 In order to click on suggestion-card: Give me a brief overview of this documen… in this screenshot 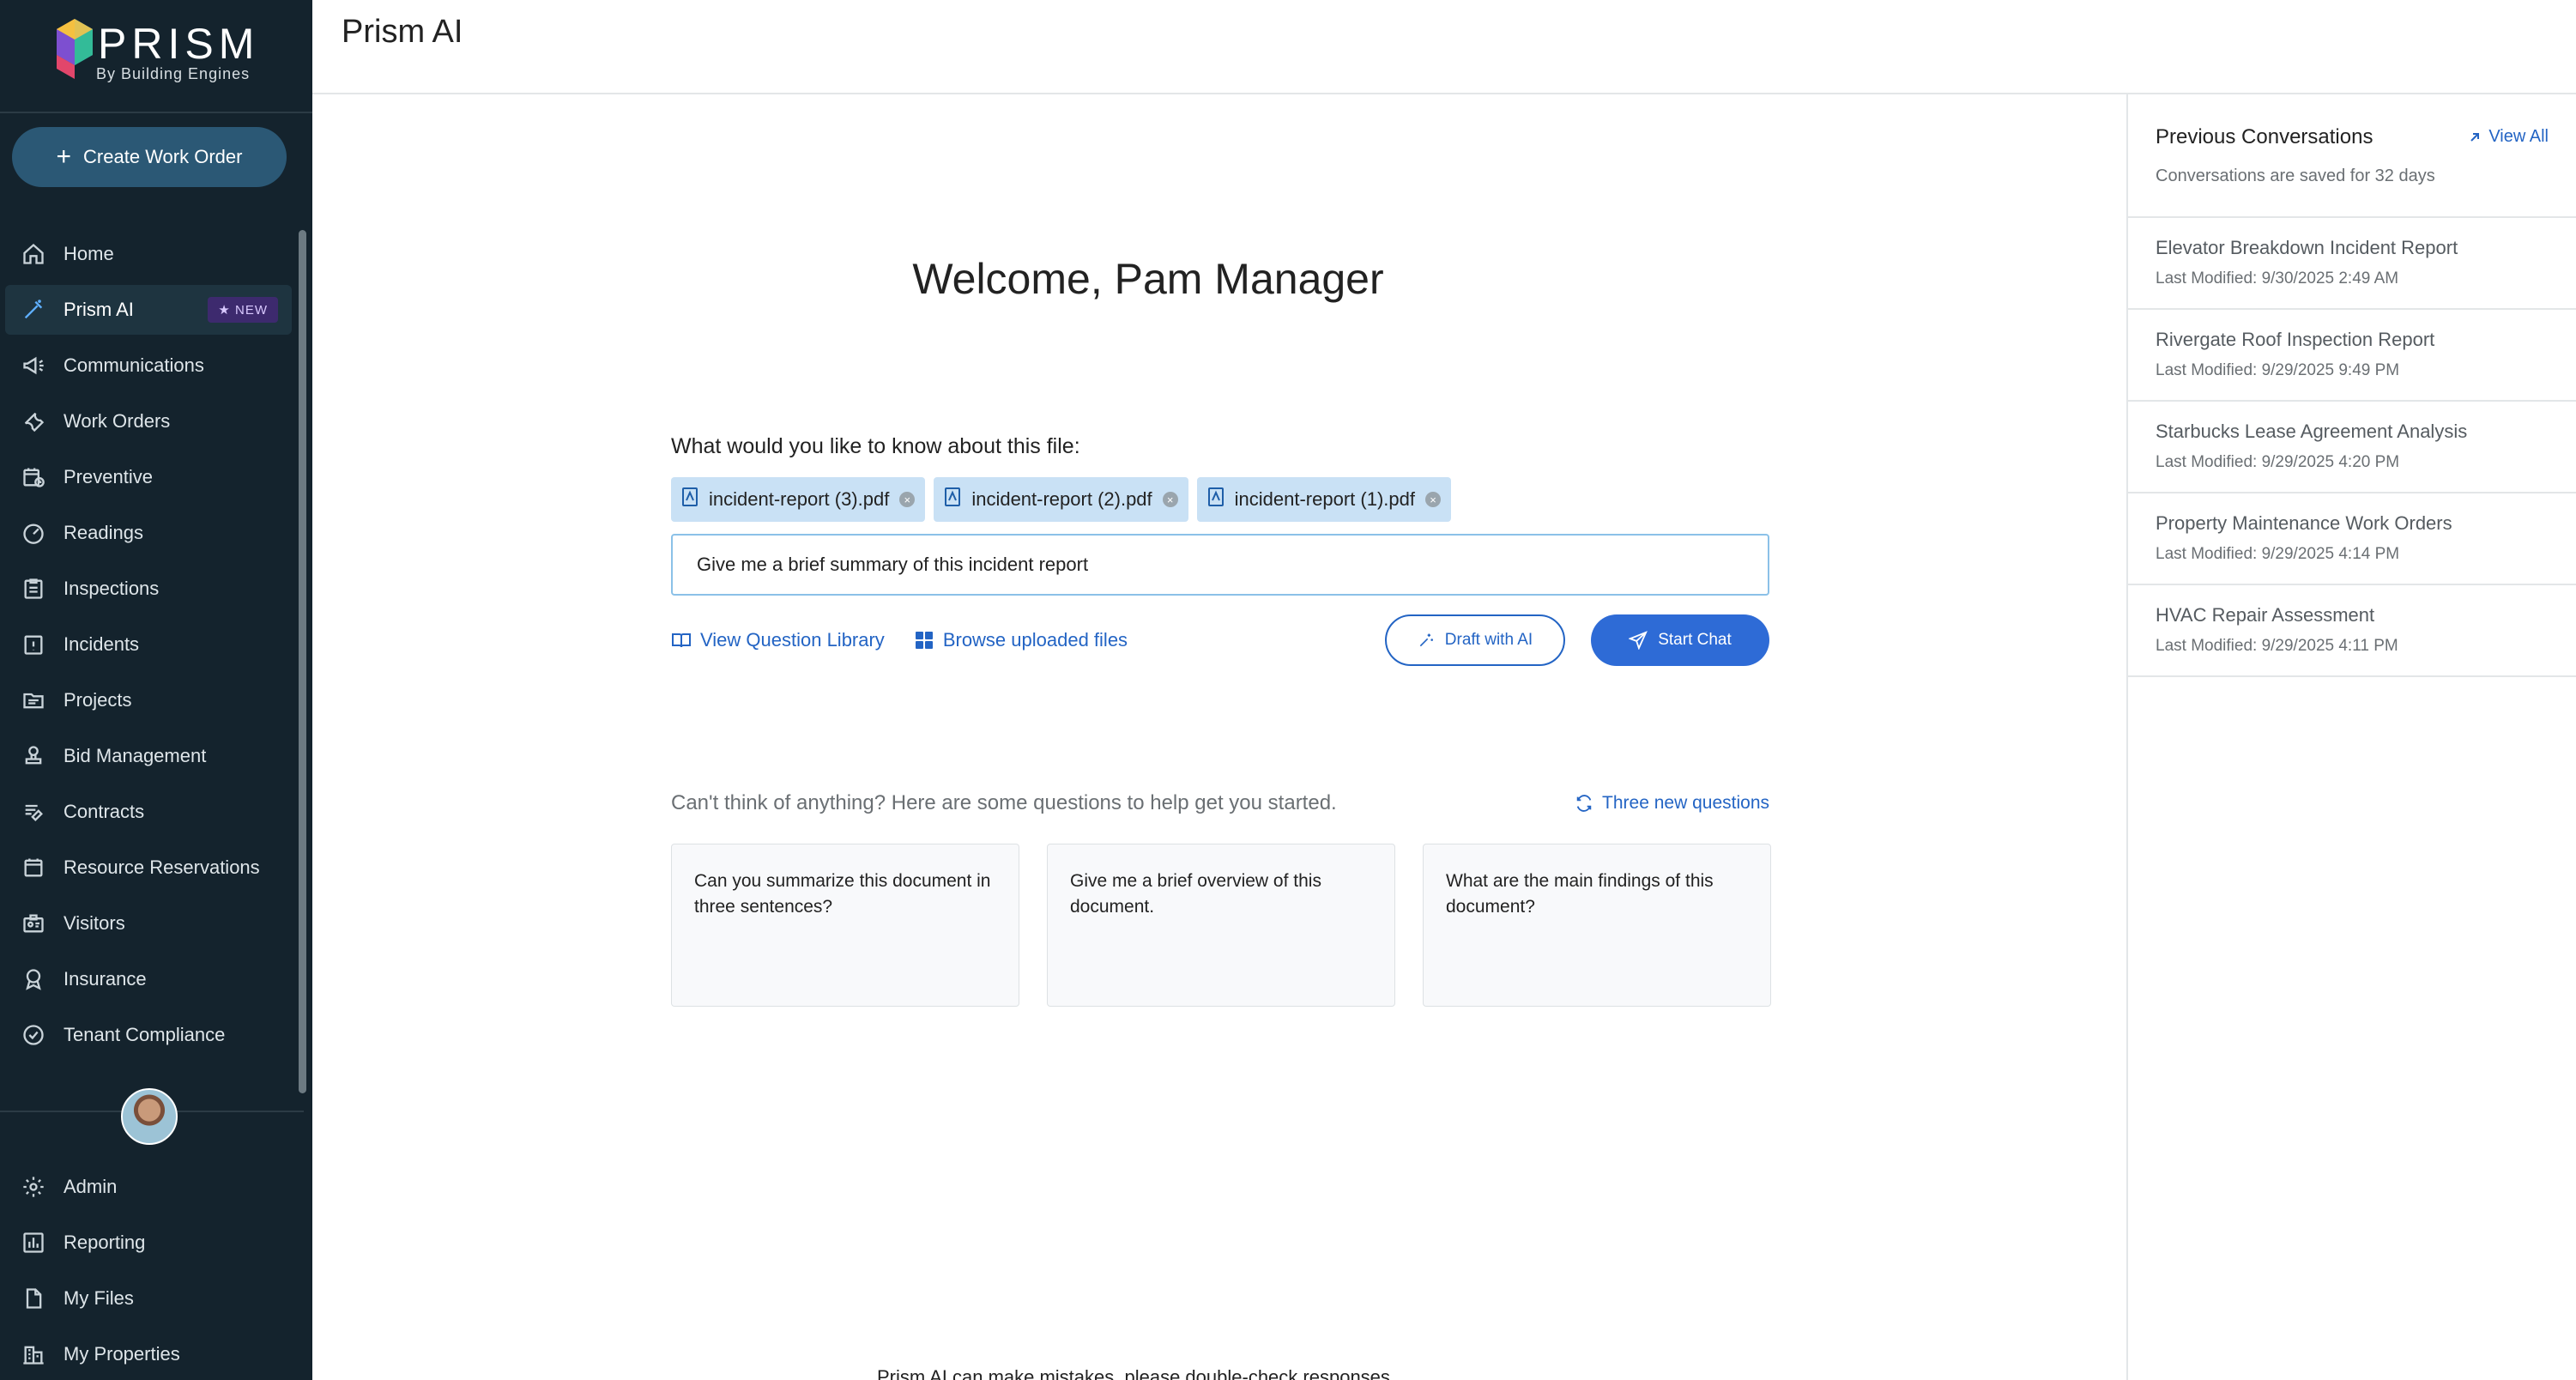, I will do `click(1221, 926)`.